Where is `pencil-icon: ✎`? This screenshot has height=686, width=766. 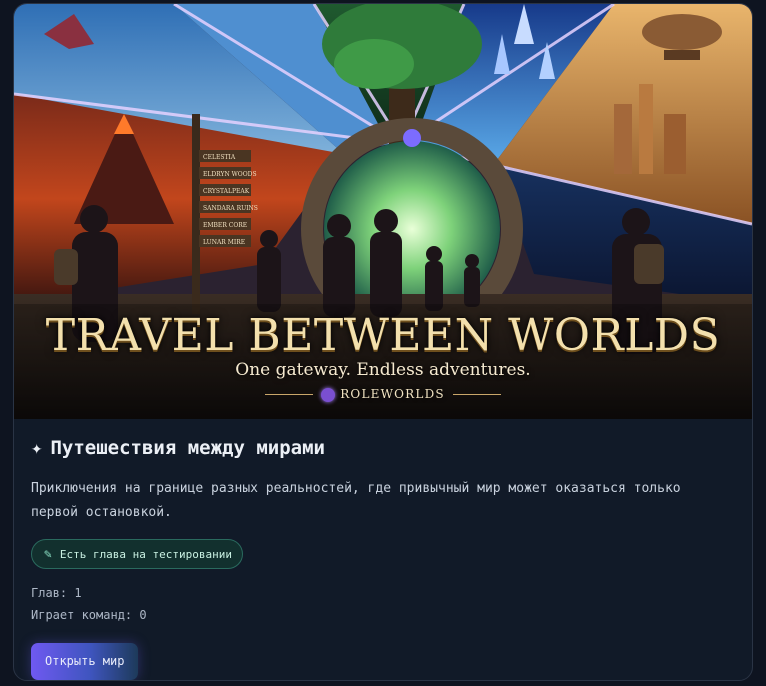 pencil-icon: ✎ is located at coordinates (48, 554).